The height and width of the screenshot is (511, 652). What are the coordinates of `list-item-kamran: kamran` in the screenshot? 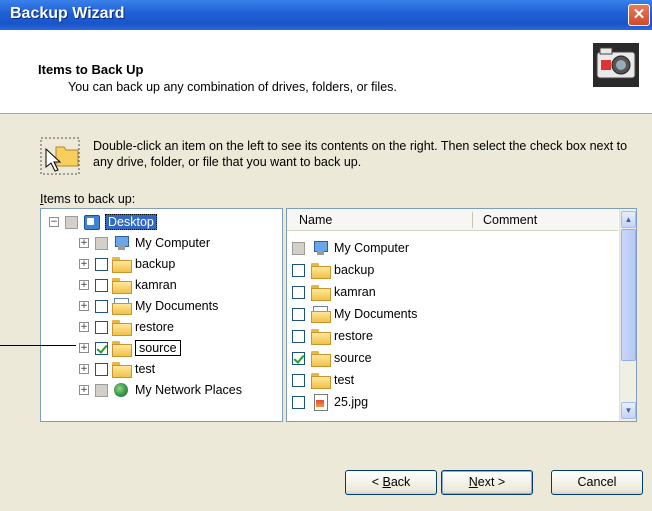 It's located at (334, 292).